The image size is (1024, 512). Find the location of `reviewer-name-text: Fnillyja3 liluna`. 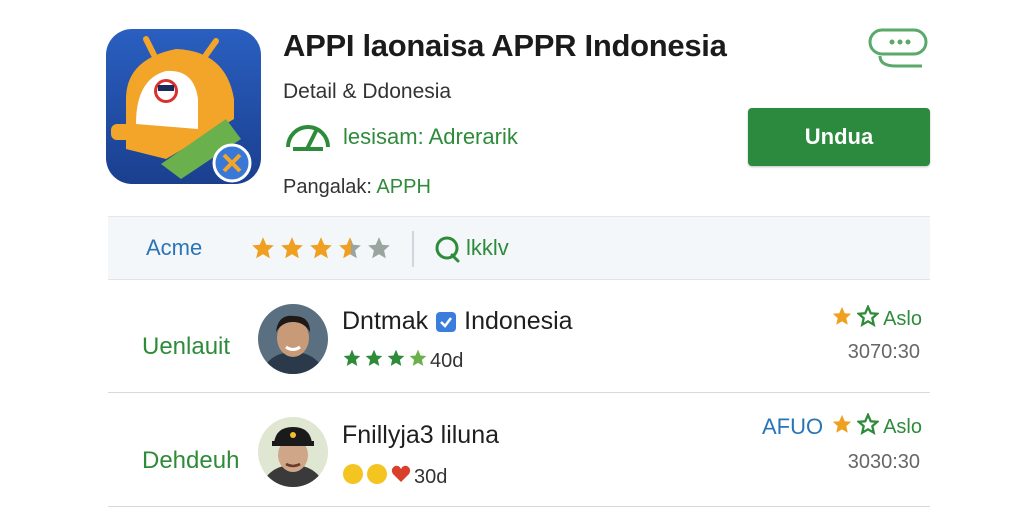

reviewer-name-text: Fnillyja3 liluna is located at coordinates (421, 435).